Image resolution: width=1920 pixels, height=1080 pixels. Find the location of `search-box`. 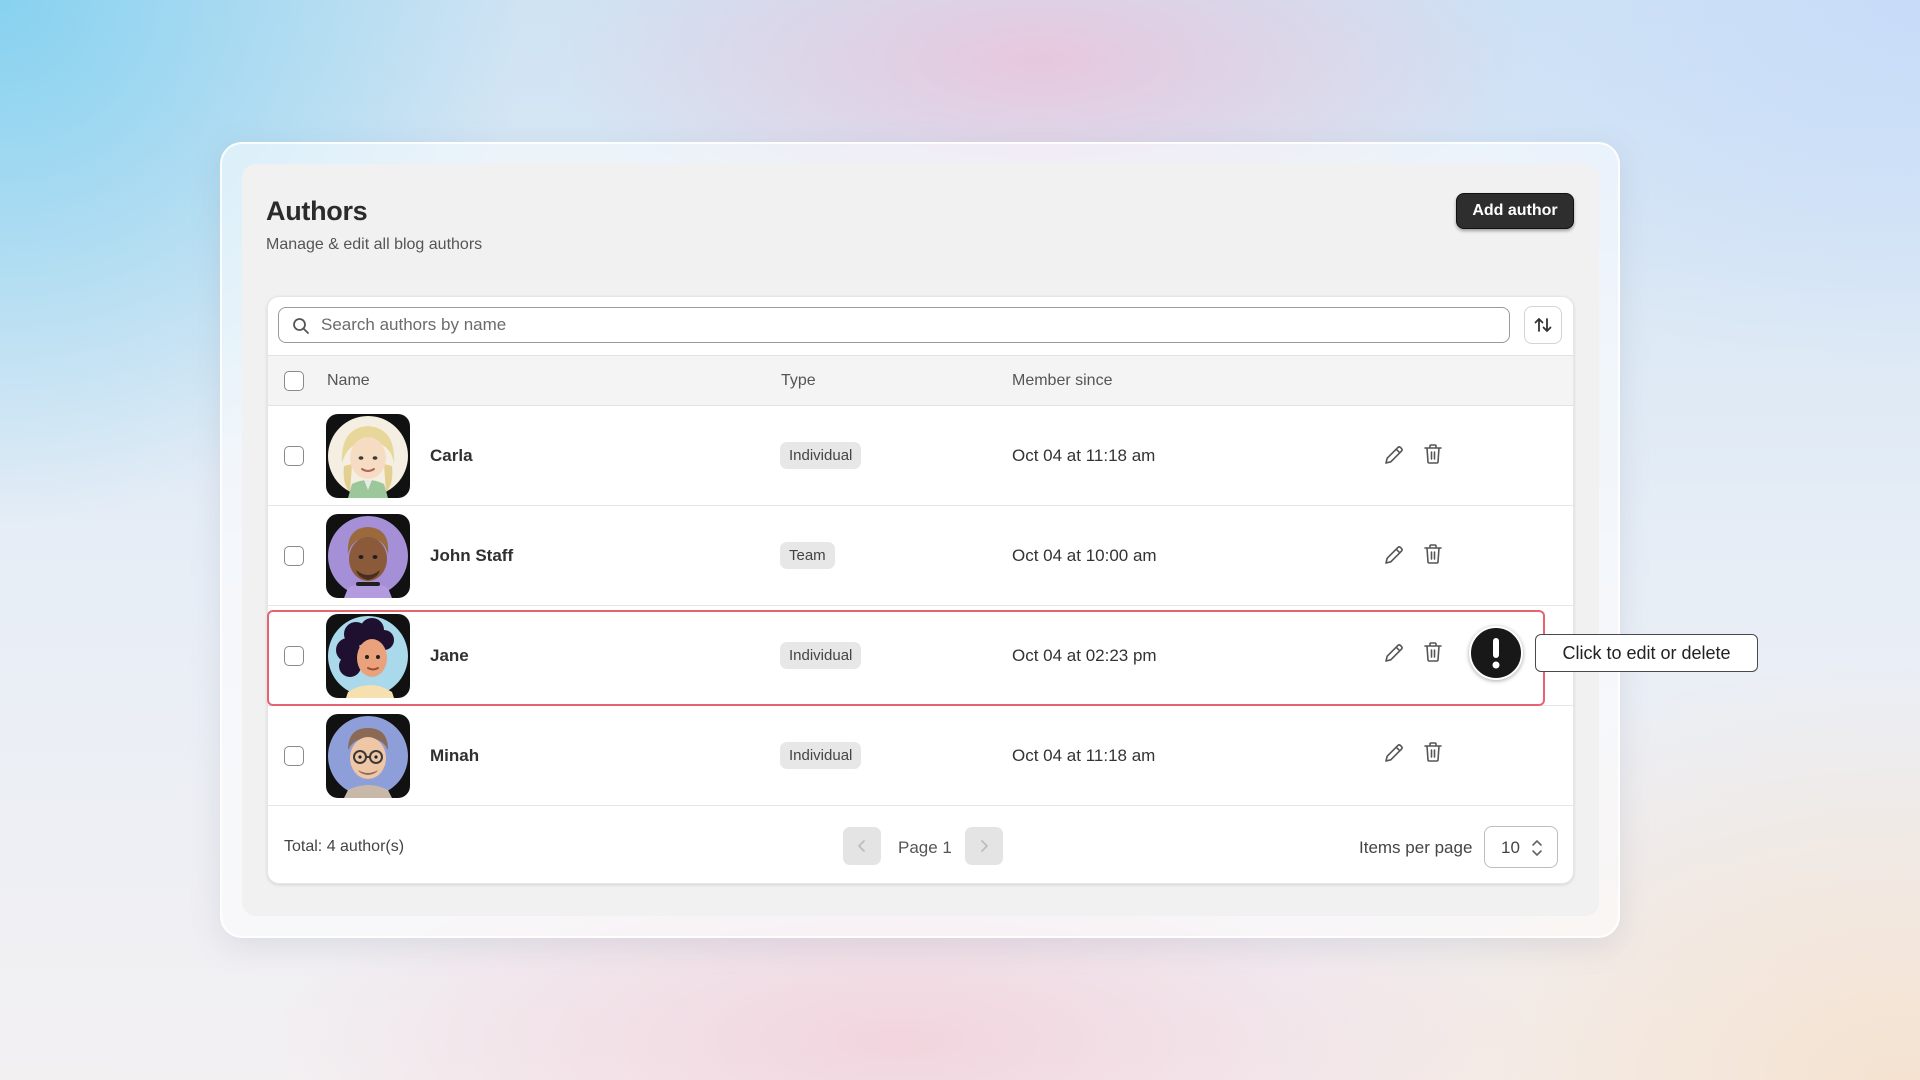

search-box is located at coordinates (894, 325).